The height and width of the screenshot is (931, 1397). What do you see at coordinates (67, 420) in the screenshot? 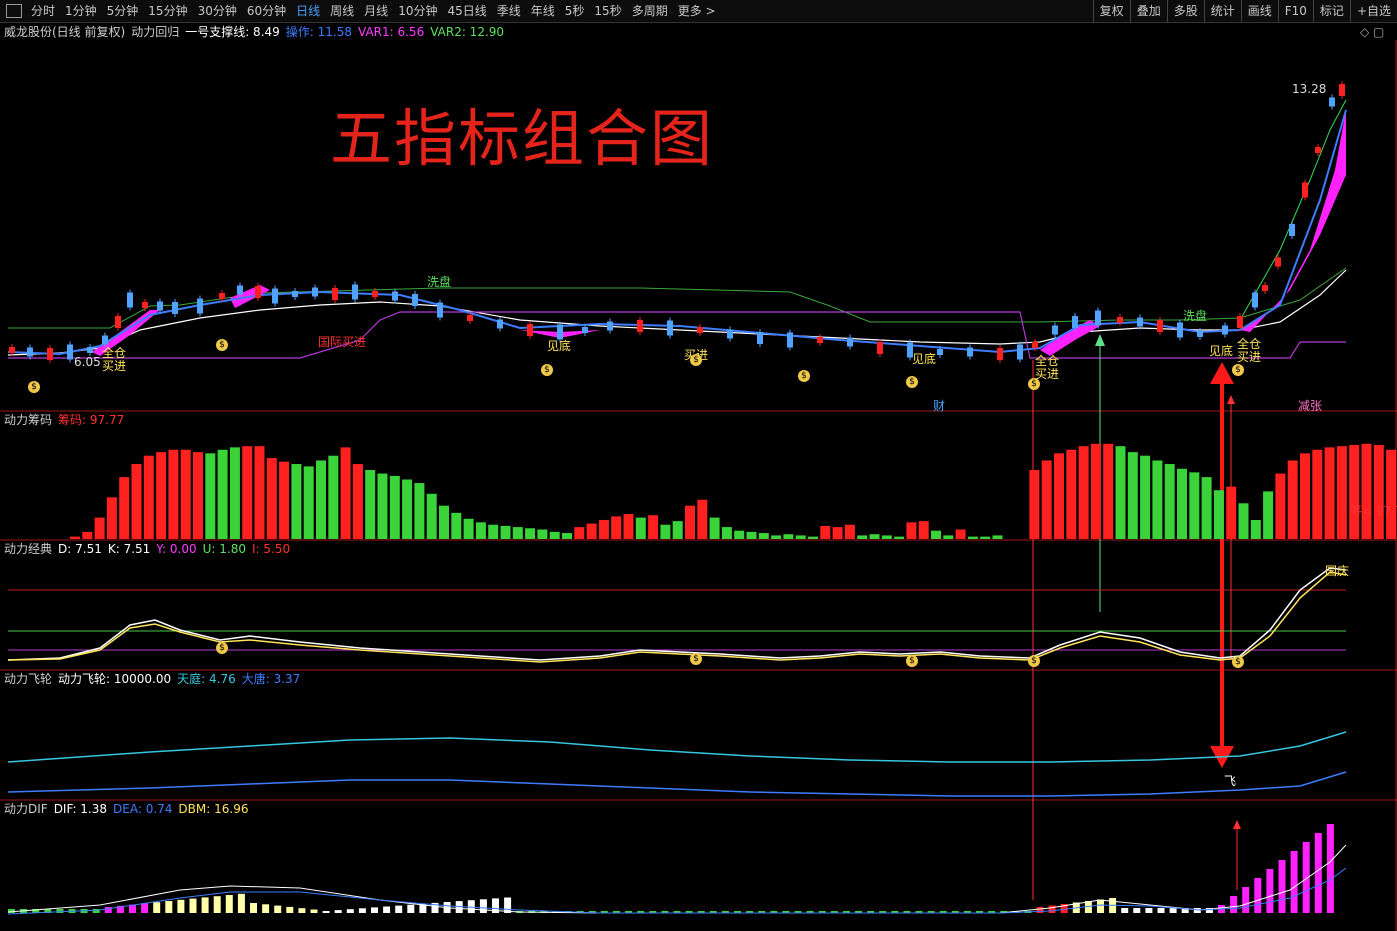
I see `chip-panel-header: 动力筹码 筹码: 97.77` at bounding box center [67, 420].